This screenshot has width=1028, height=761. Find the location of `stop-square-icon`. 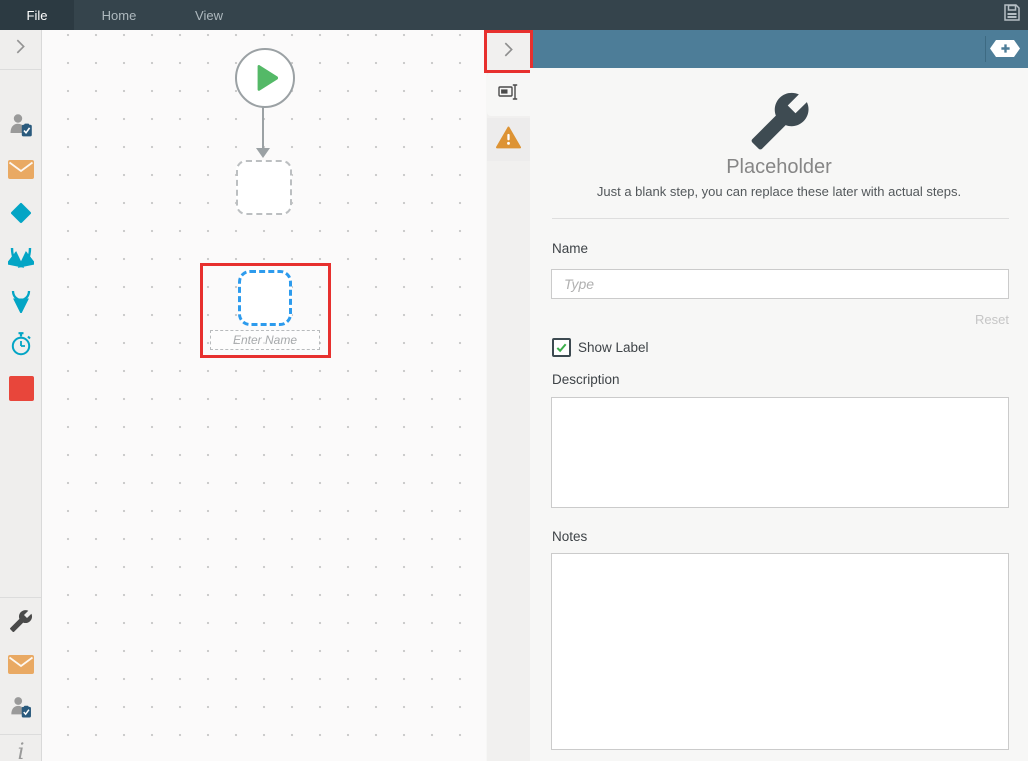

stop-square-icon is located at coordinates (21, 391).